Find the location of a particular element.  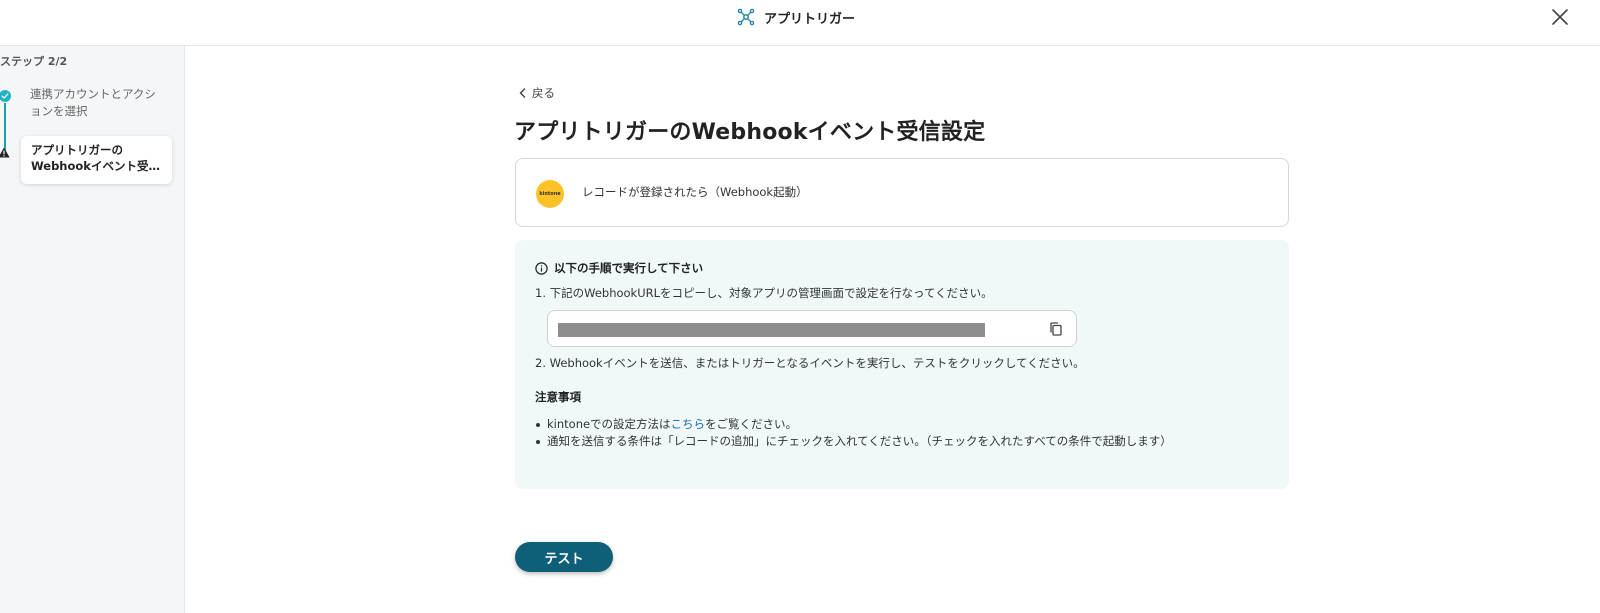

app-title-text: アプリトリガー is located at coordinates (810, 19).